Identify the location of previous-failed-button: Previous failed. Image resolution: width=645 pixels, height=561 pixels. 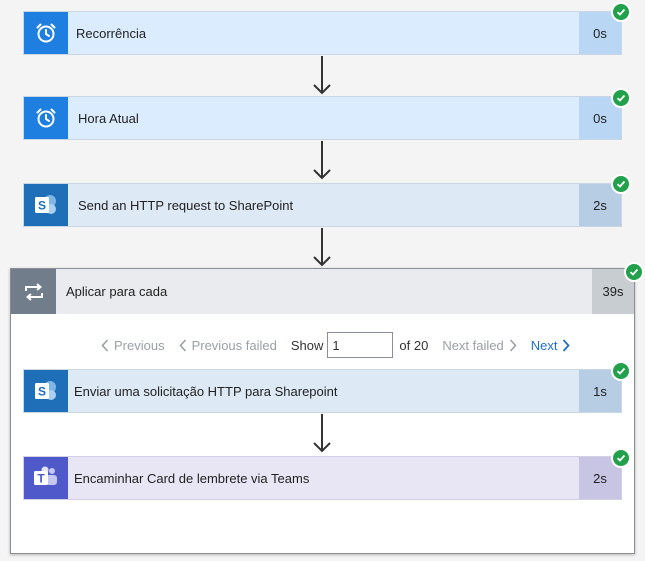
(227, 345).